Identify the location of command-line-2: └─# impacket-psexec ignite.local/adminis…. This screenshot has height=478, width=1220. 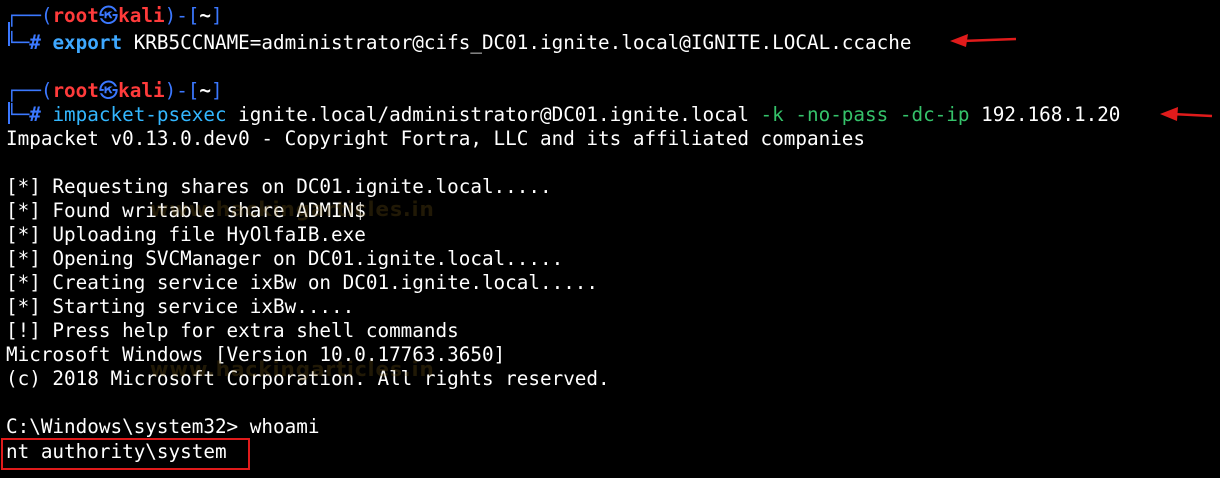
(563, 115).